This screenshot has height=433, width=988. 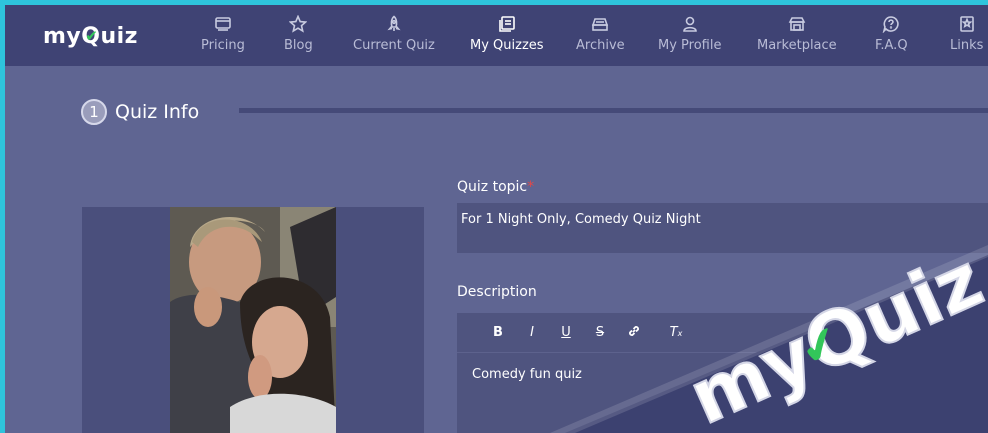 I want to click on user-icon, so click(x=690, y=24).